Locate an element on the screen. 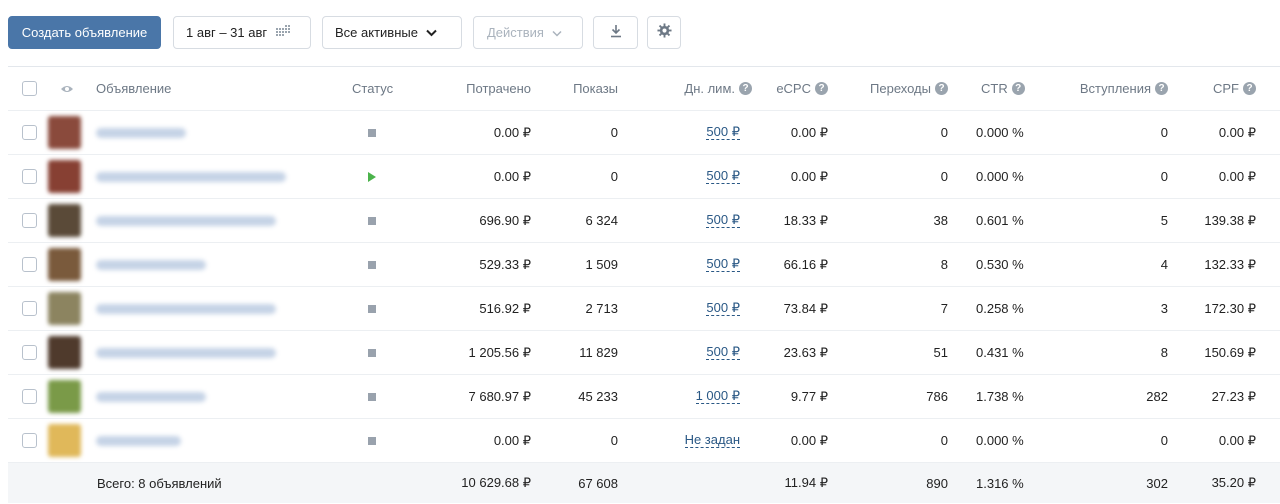 This screenshot has width=1280, height=504. cell-daily-limit: 1 000 ₽ is located at coordinates (694, 396).